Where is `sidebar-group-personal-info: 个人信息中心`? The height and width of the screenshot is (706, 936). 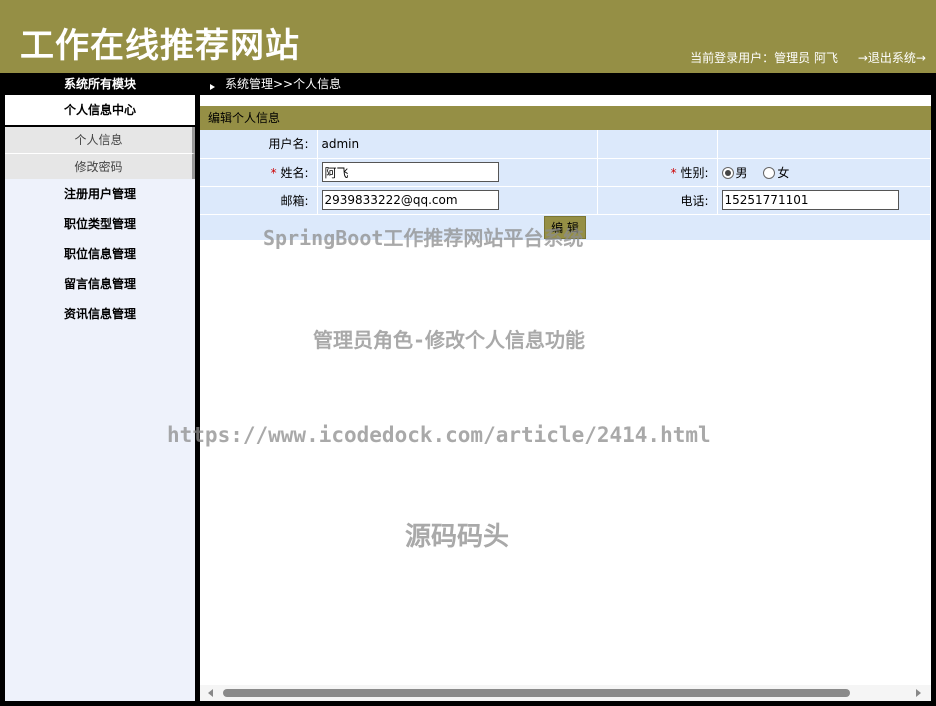
sidebar-group-personal-info: 个人信息中心 is located at coordinates (100, 111).